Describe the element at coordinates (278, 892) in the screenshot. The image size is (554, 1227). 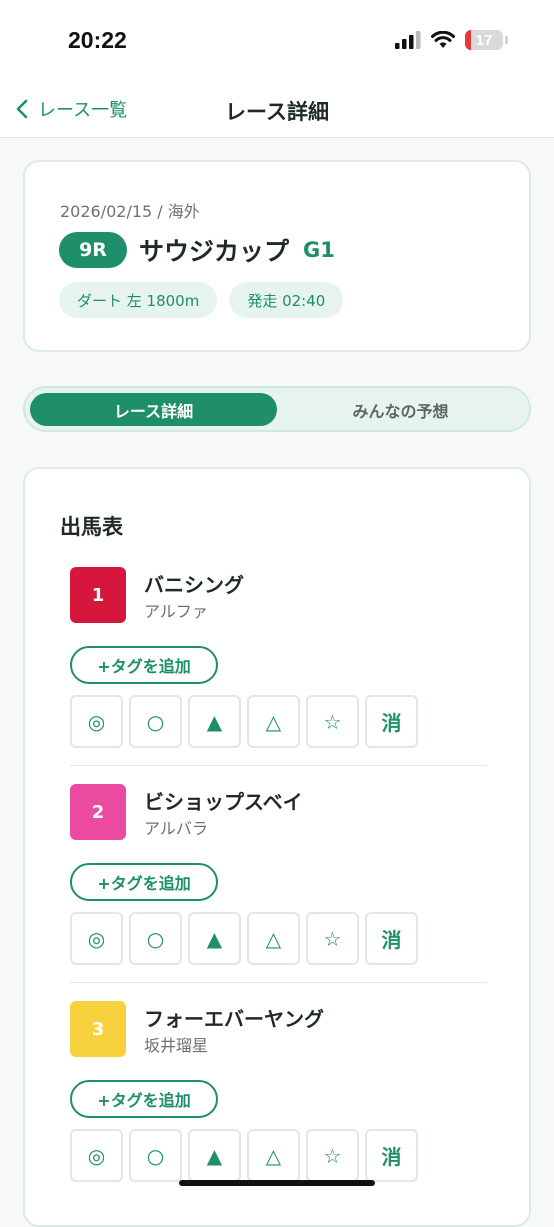
I see `horse-row: 2 ビショップスベイ アルバラ +タグを追加 ◎ ○ ▲ △ ☆ 消` at that location.